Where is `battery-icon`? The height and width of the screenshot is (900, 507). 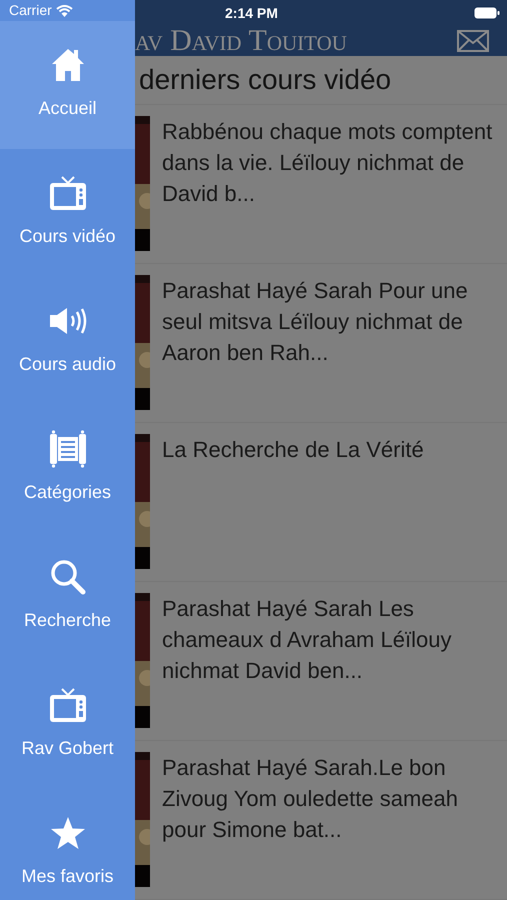
battery-icon is located at coordinates (487, 13).